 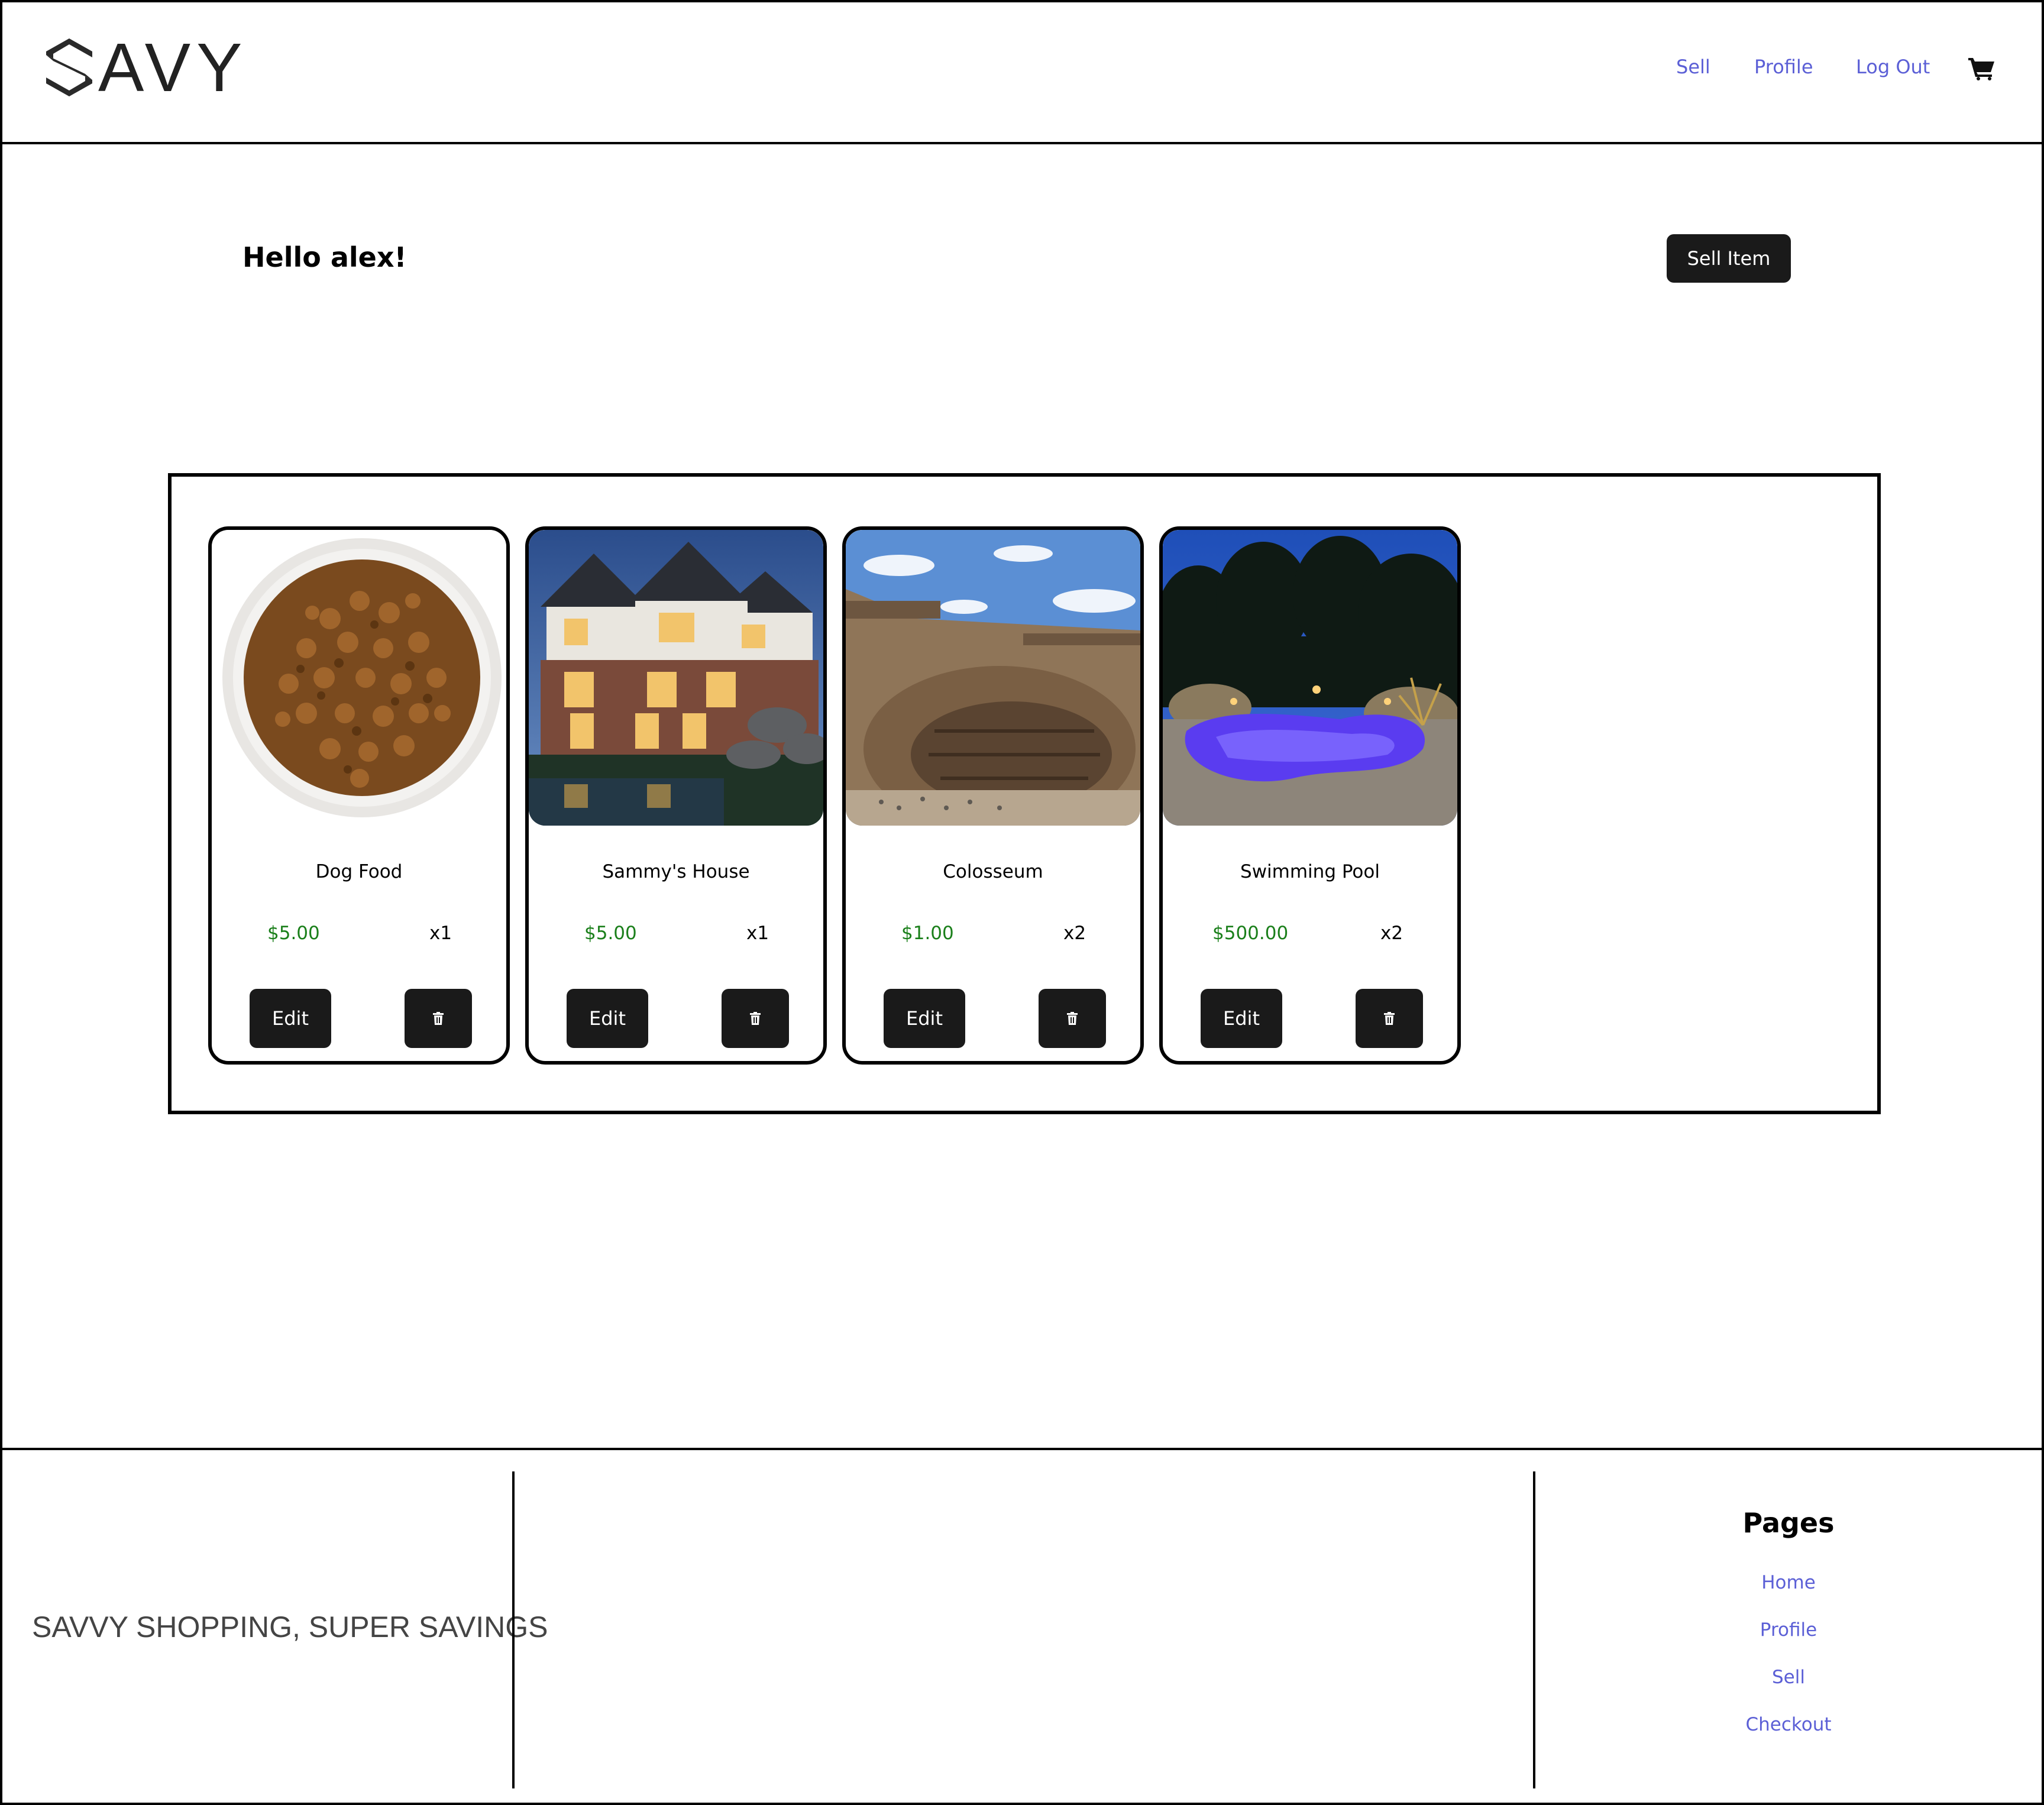 I want to click on nav-logout-link: Log Out, so click(x=1893, y=67).